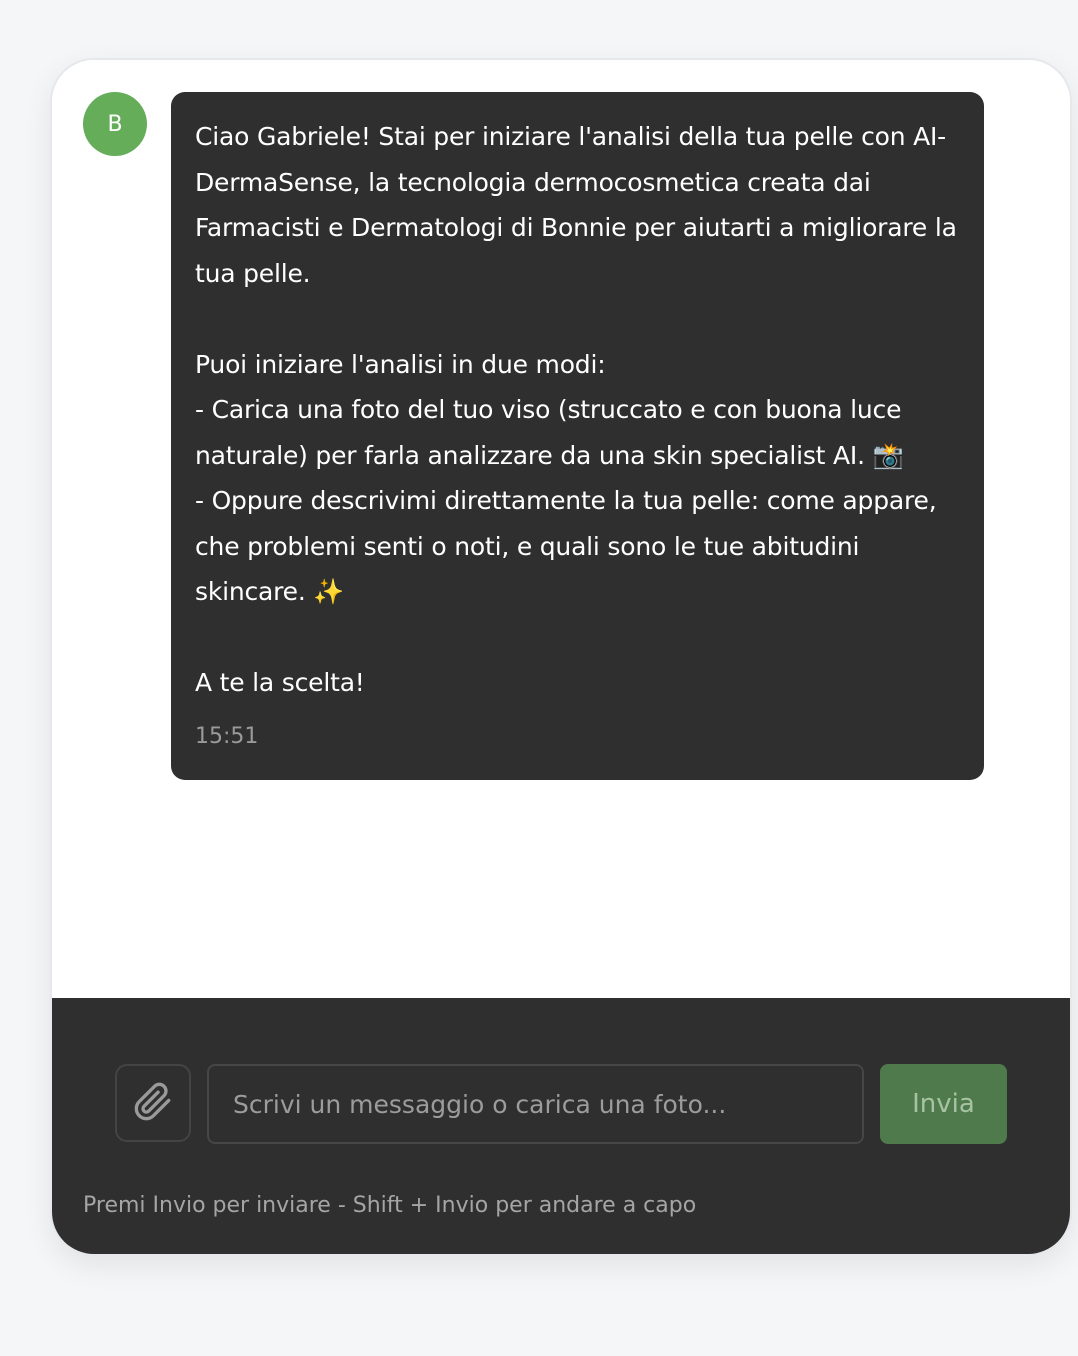 The height and width of the screenshot is (1356, 1078). I want to click on attach-photo-button, so click(153, 1103).